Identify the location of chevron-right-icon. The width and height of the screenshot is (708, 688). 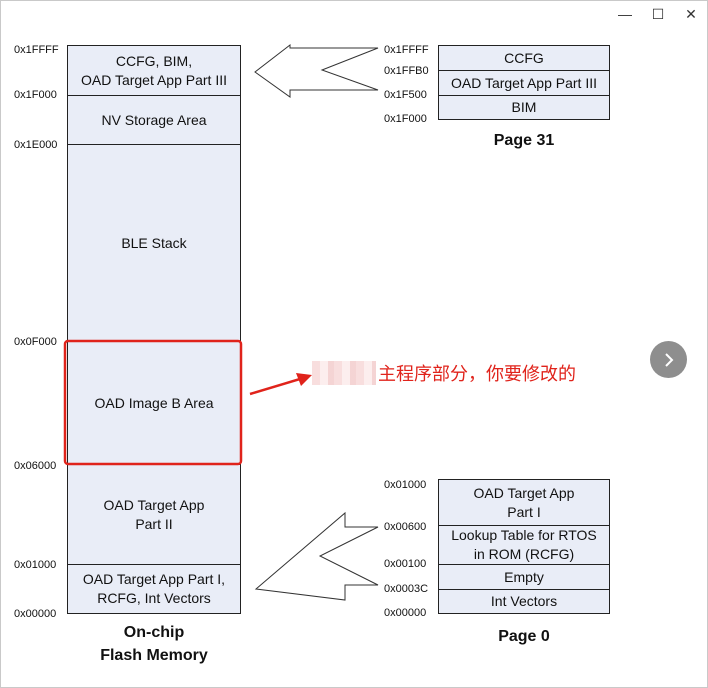
(668, 359).